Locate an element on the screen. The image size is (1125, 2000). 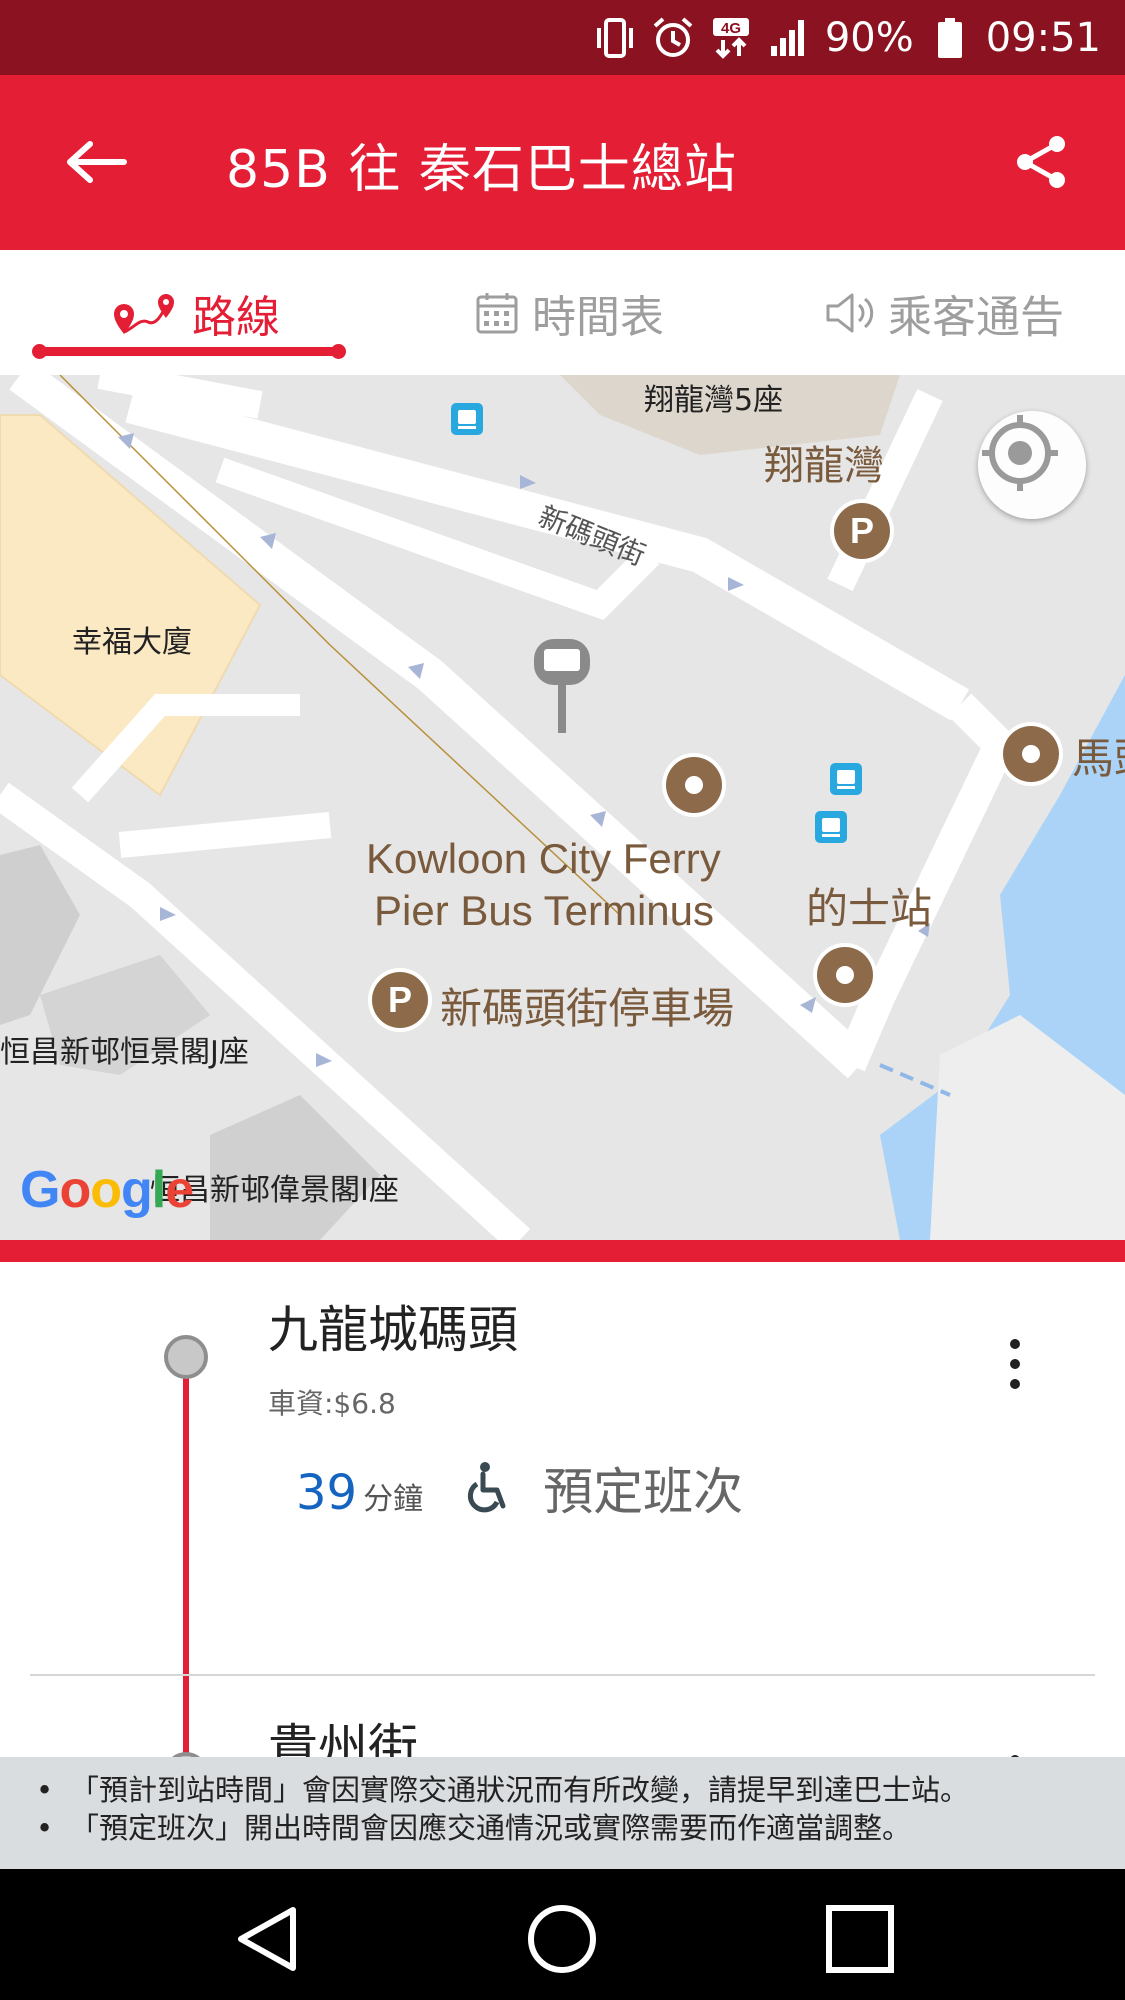
tab-route-label: 路線 is located at coordinates (236, 317).